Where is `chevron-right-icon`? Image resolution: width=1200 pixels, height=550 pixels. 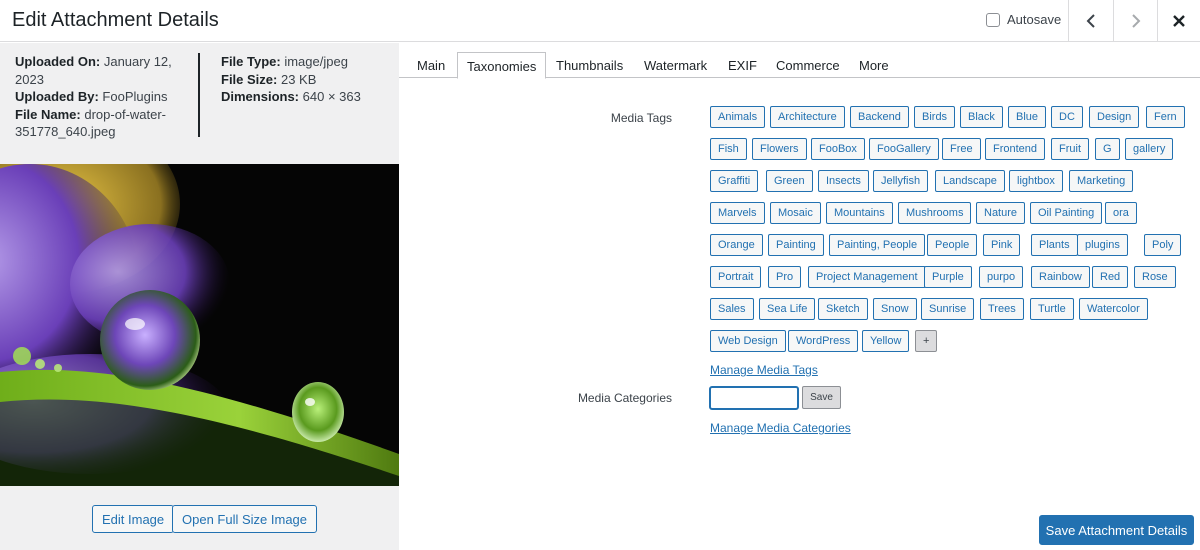
chevron-right-icon is located at coordinates (1135, 21).